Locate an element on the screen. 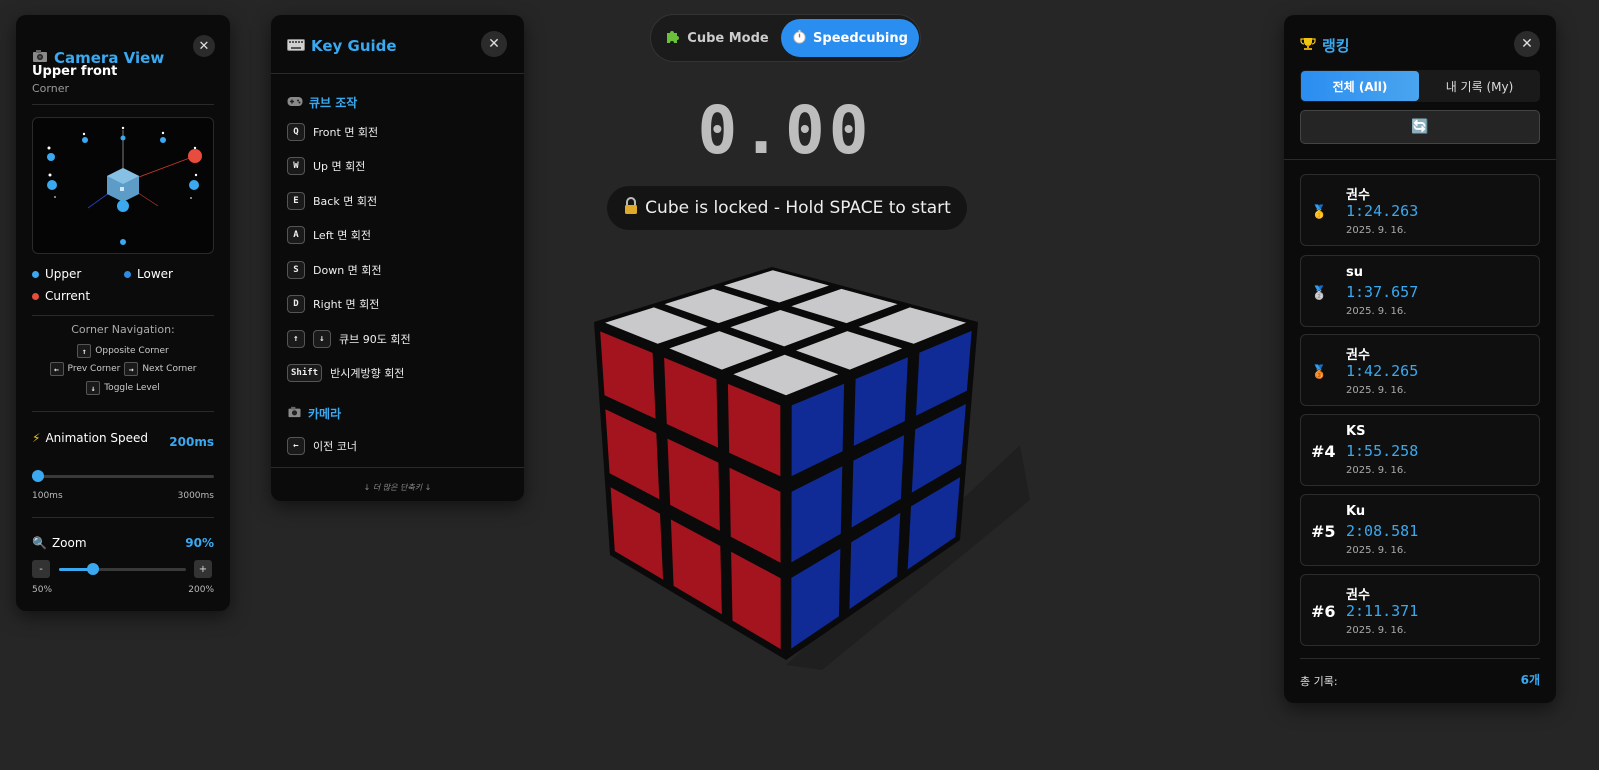 This screenshot has height=770, width=1599. ranking-title: 랭킹 is located at coordinates (1325, 45).